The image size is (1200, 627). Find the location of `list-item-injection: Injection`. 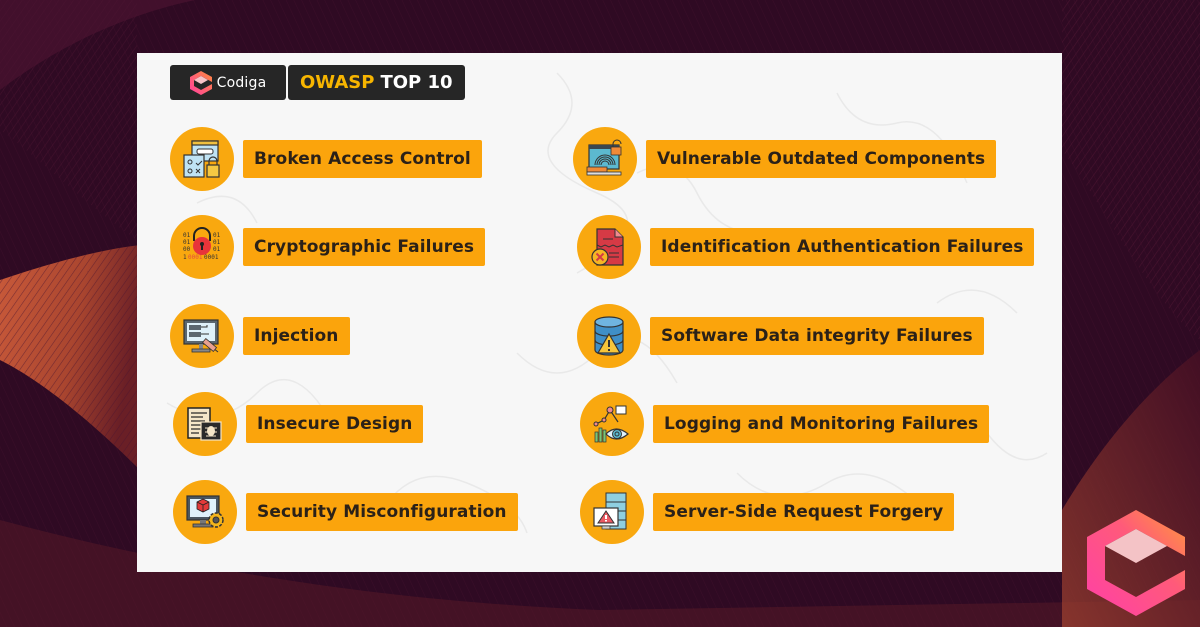

list-item-injection: Injection is located at coordinates (260, 336).